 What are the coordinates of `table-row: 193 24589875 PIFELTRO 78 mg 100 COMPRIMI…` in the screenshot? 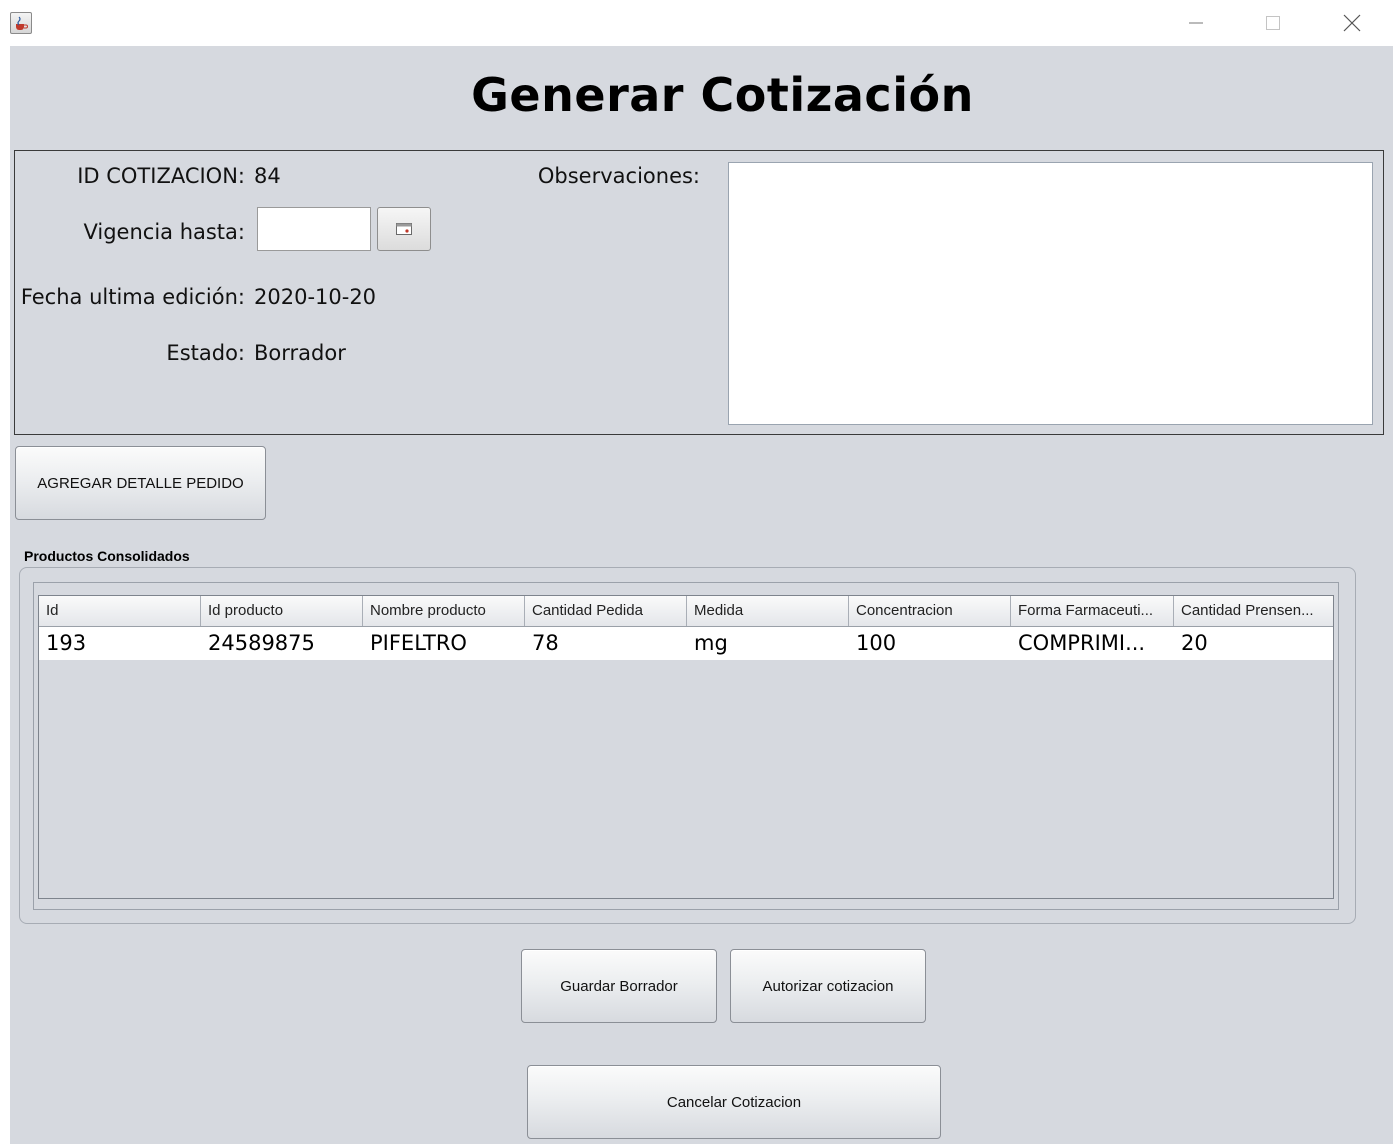 It's located at (686, 643).